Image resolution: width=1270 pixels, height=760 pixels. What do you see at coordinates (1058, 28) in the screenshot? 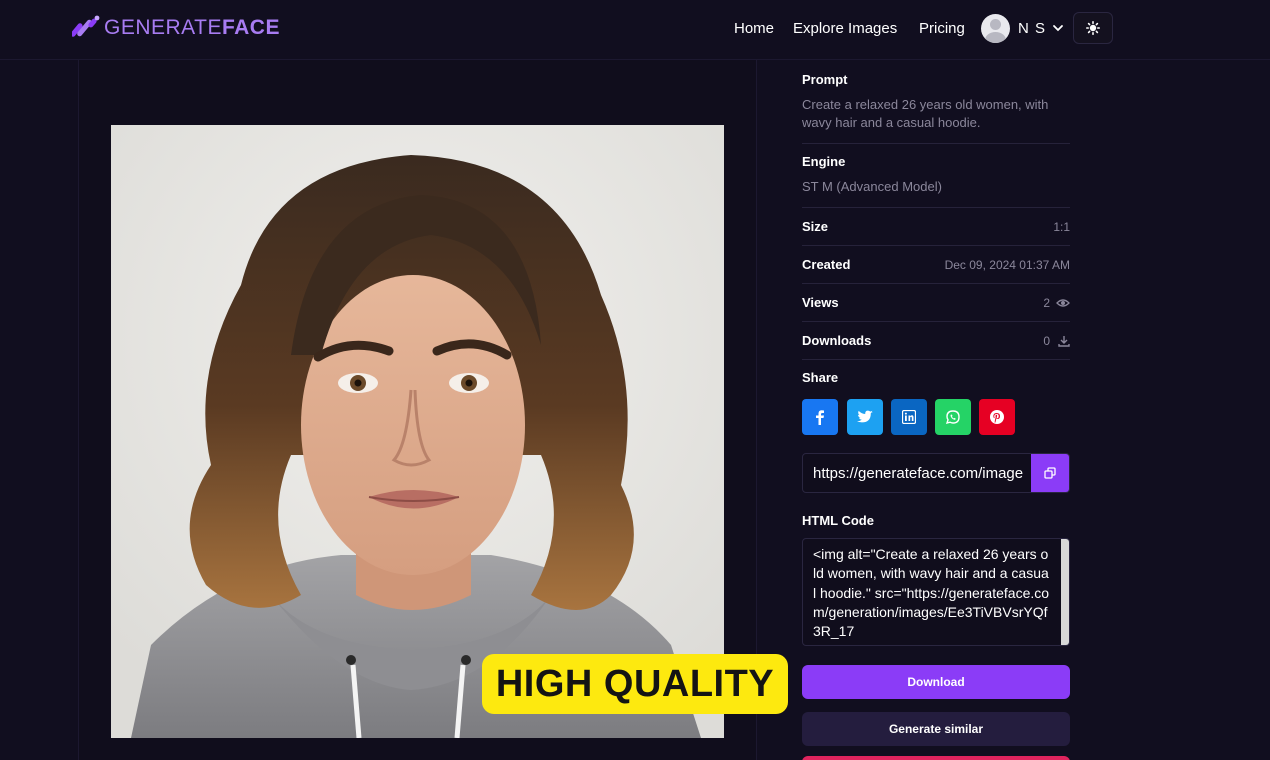
I see `chevron-down-icon` at bounding box center [1058, 28].